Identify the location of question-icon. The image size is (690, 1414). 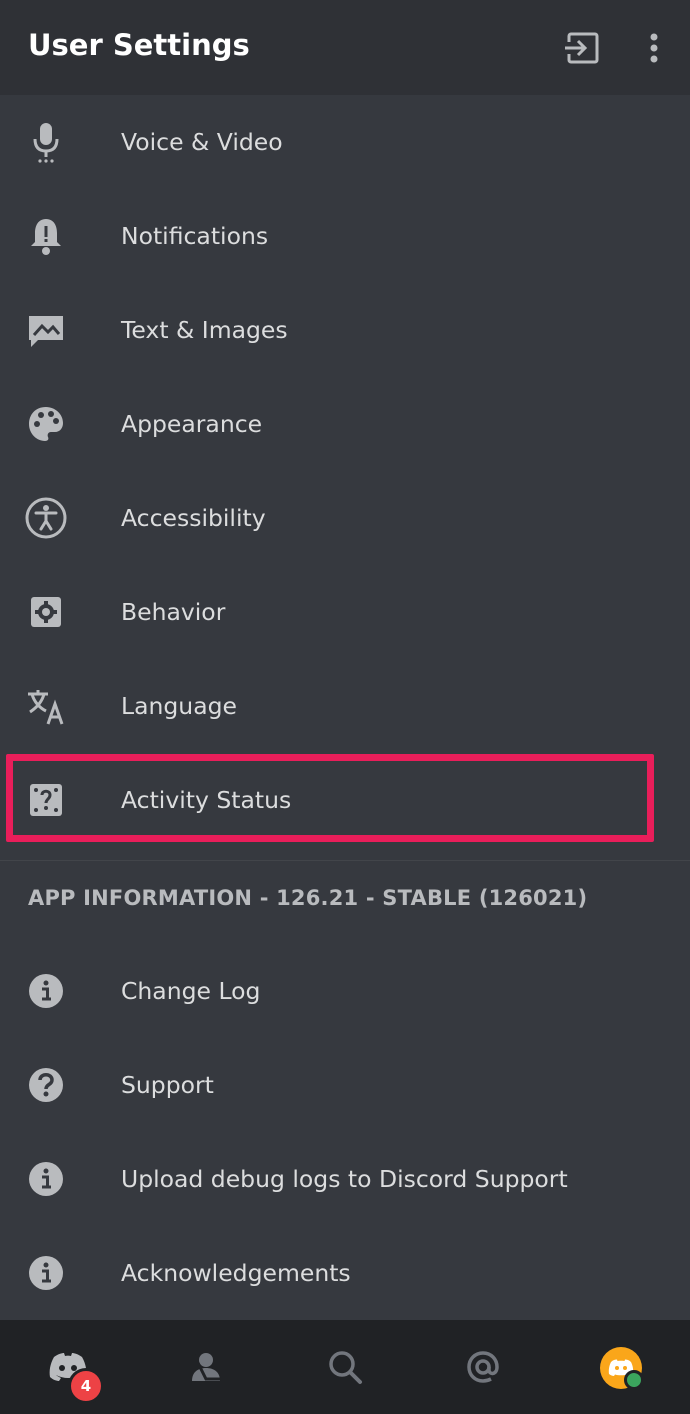
(46, 1085).